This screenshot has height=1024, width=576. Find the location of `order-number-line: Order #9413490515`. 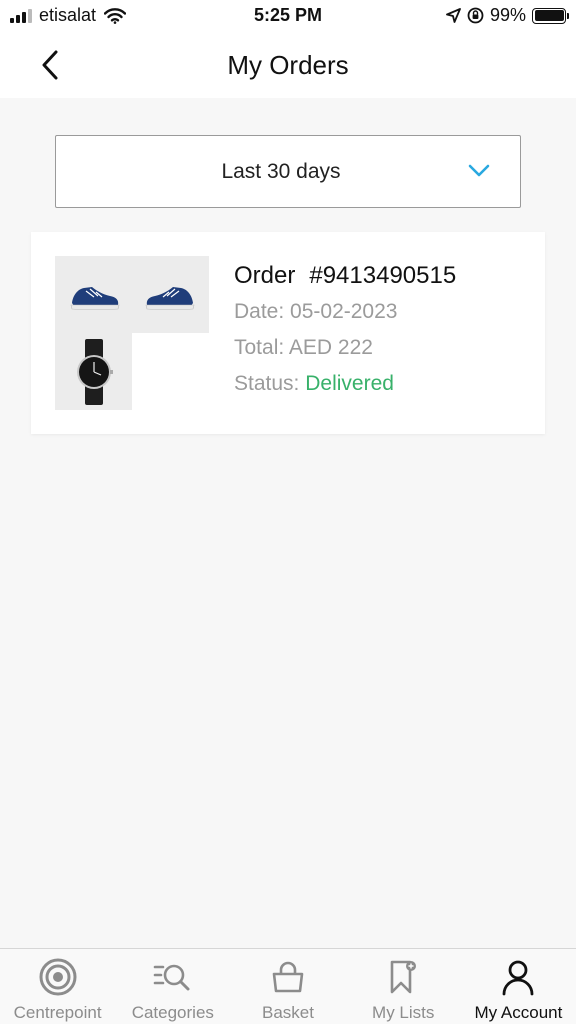

order-number-line: Order #9413490515 is located at coordinates (345, 276).